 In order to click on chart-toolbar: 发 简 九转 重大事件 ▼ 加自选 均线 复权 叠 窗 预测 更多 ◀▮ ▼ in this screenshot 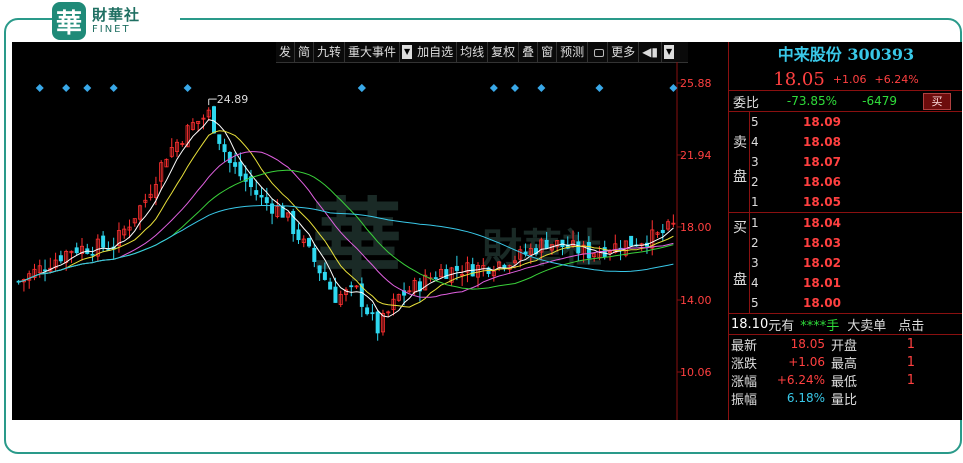, I will do `click(482, 52)`.